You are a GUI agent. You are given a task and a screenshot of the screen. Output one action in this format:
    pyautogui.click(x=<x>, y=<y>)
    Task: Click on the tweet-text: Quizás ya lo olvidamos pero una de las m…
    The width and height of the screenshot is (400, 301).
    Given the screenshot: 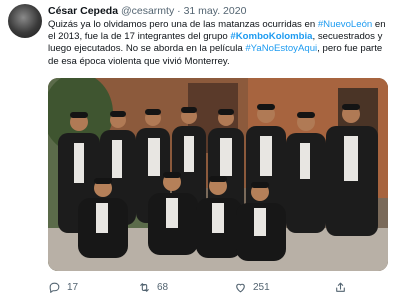 What is the action you would take?
    pyautogui.click(x=221, y=43)
    